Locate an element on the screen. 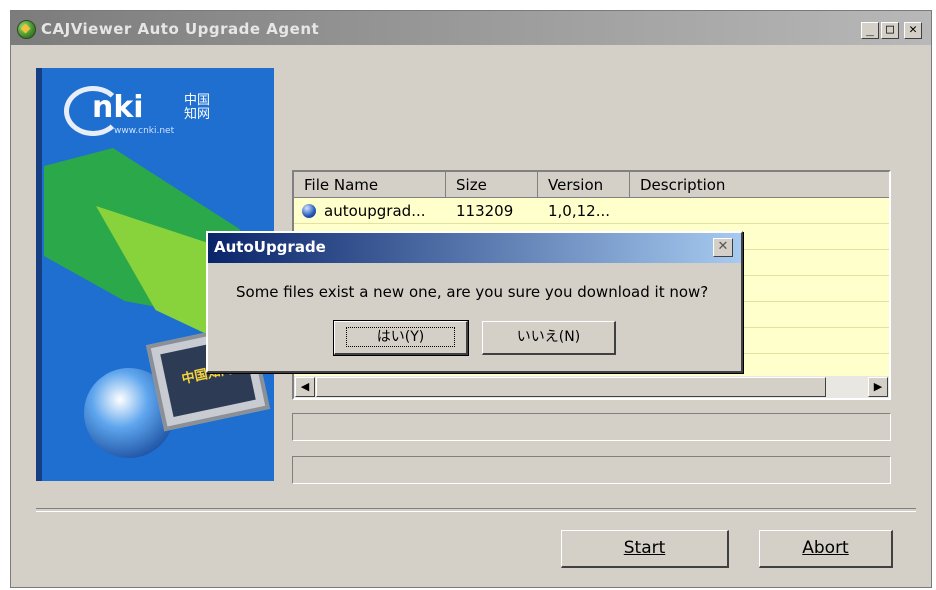 The height and width of the screenshot is (590, 936). no-button-label: いいえ(N) is located at coordinates (548, 337).